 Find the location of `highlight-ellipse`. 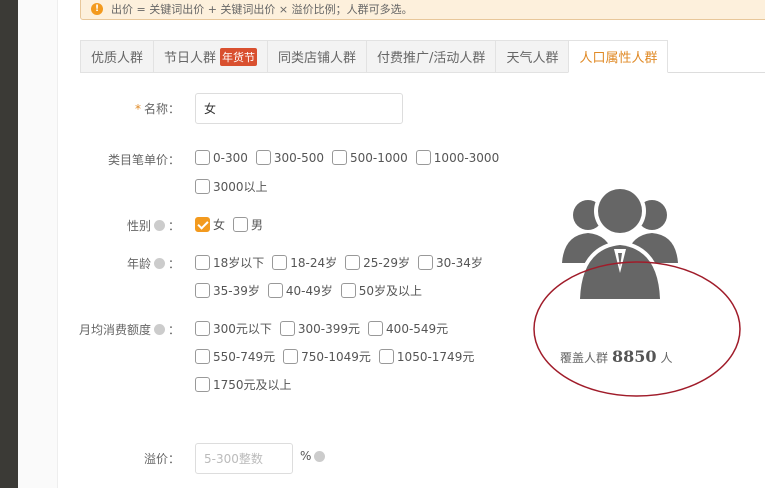

highlight-ellipse is located at coordinates (637, 329).